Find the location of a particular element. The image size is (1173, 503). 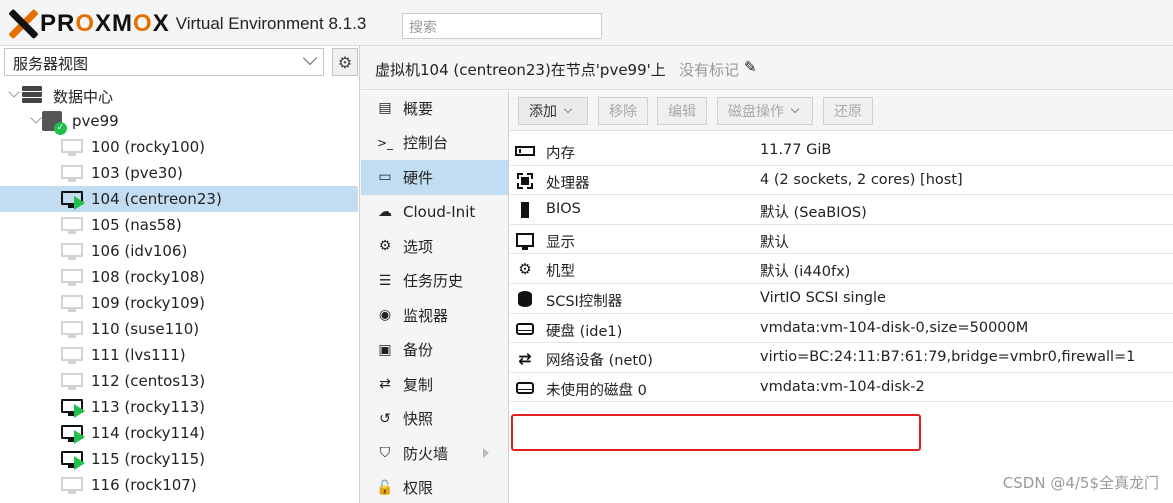

remove-button: 移除 is located at coordinates (623, 111).